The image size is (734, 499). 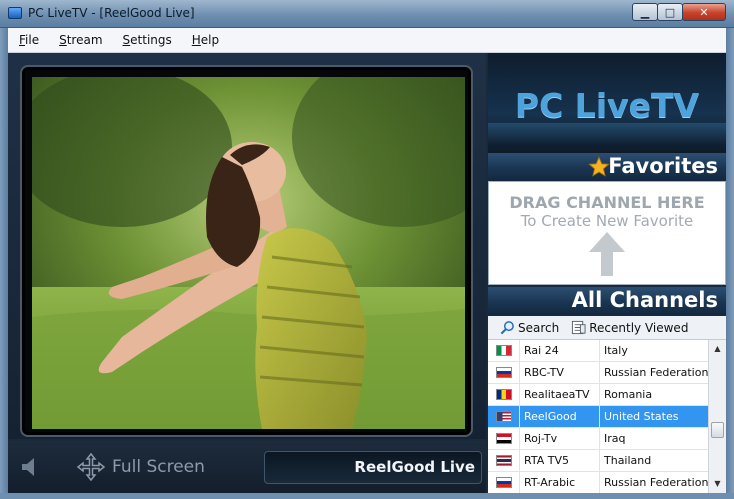 What do you see at coordinates (210, 40) in the screenshot?
I see `menu-label: elp` at bounding box center [210, 40].